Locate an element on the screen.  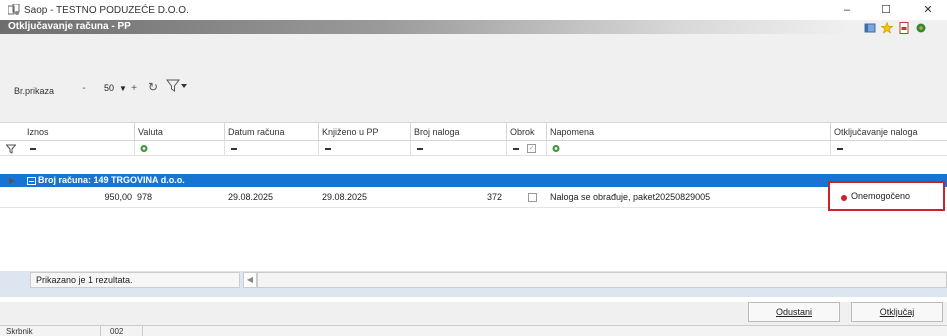
filter-checkbox: ✓ is located at coordinates (531, 148).